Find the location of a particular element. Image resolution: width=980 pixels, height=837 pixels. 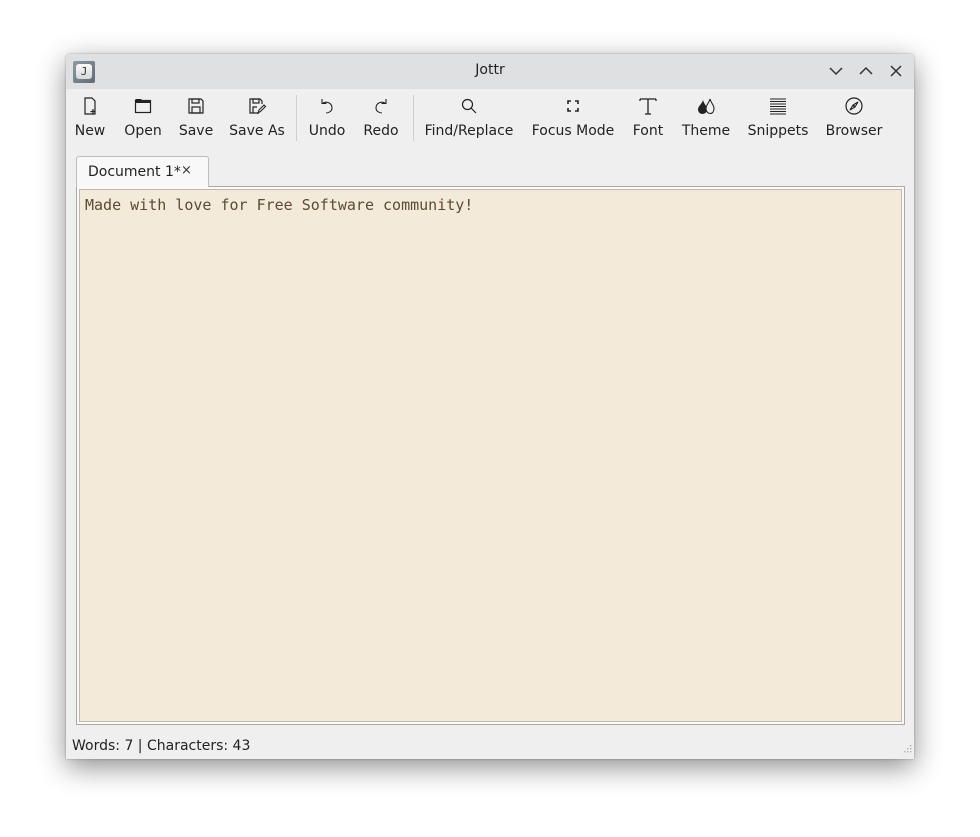

undo-icon is located at coordinates (327, 106).